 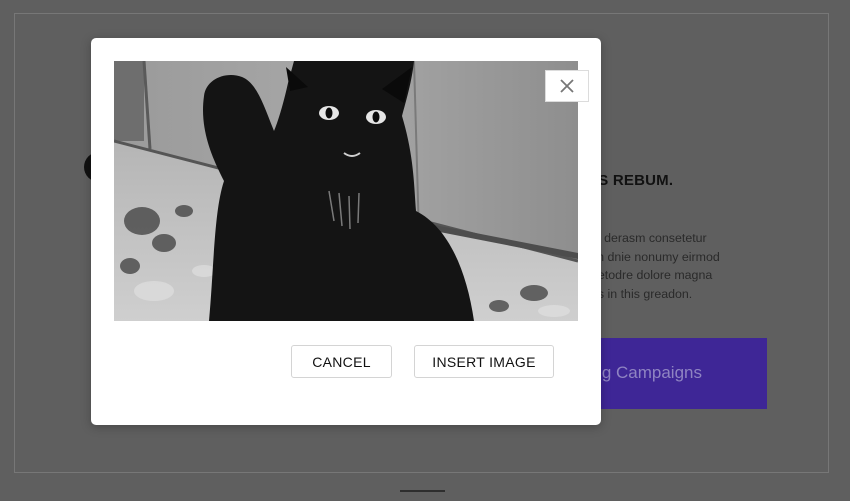 I want to click on cancel-button: CANCEL, so click(x=341, y=361).